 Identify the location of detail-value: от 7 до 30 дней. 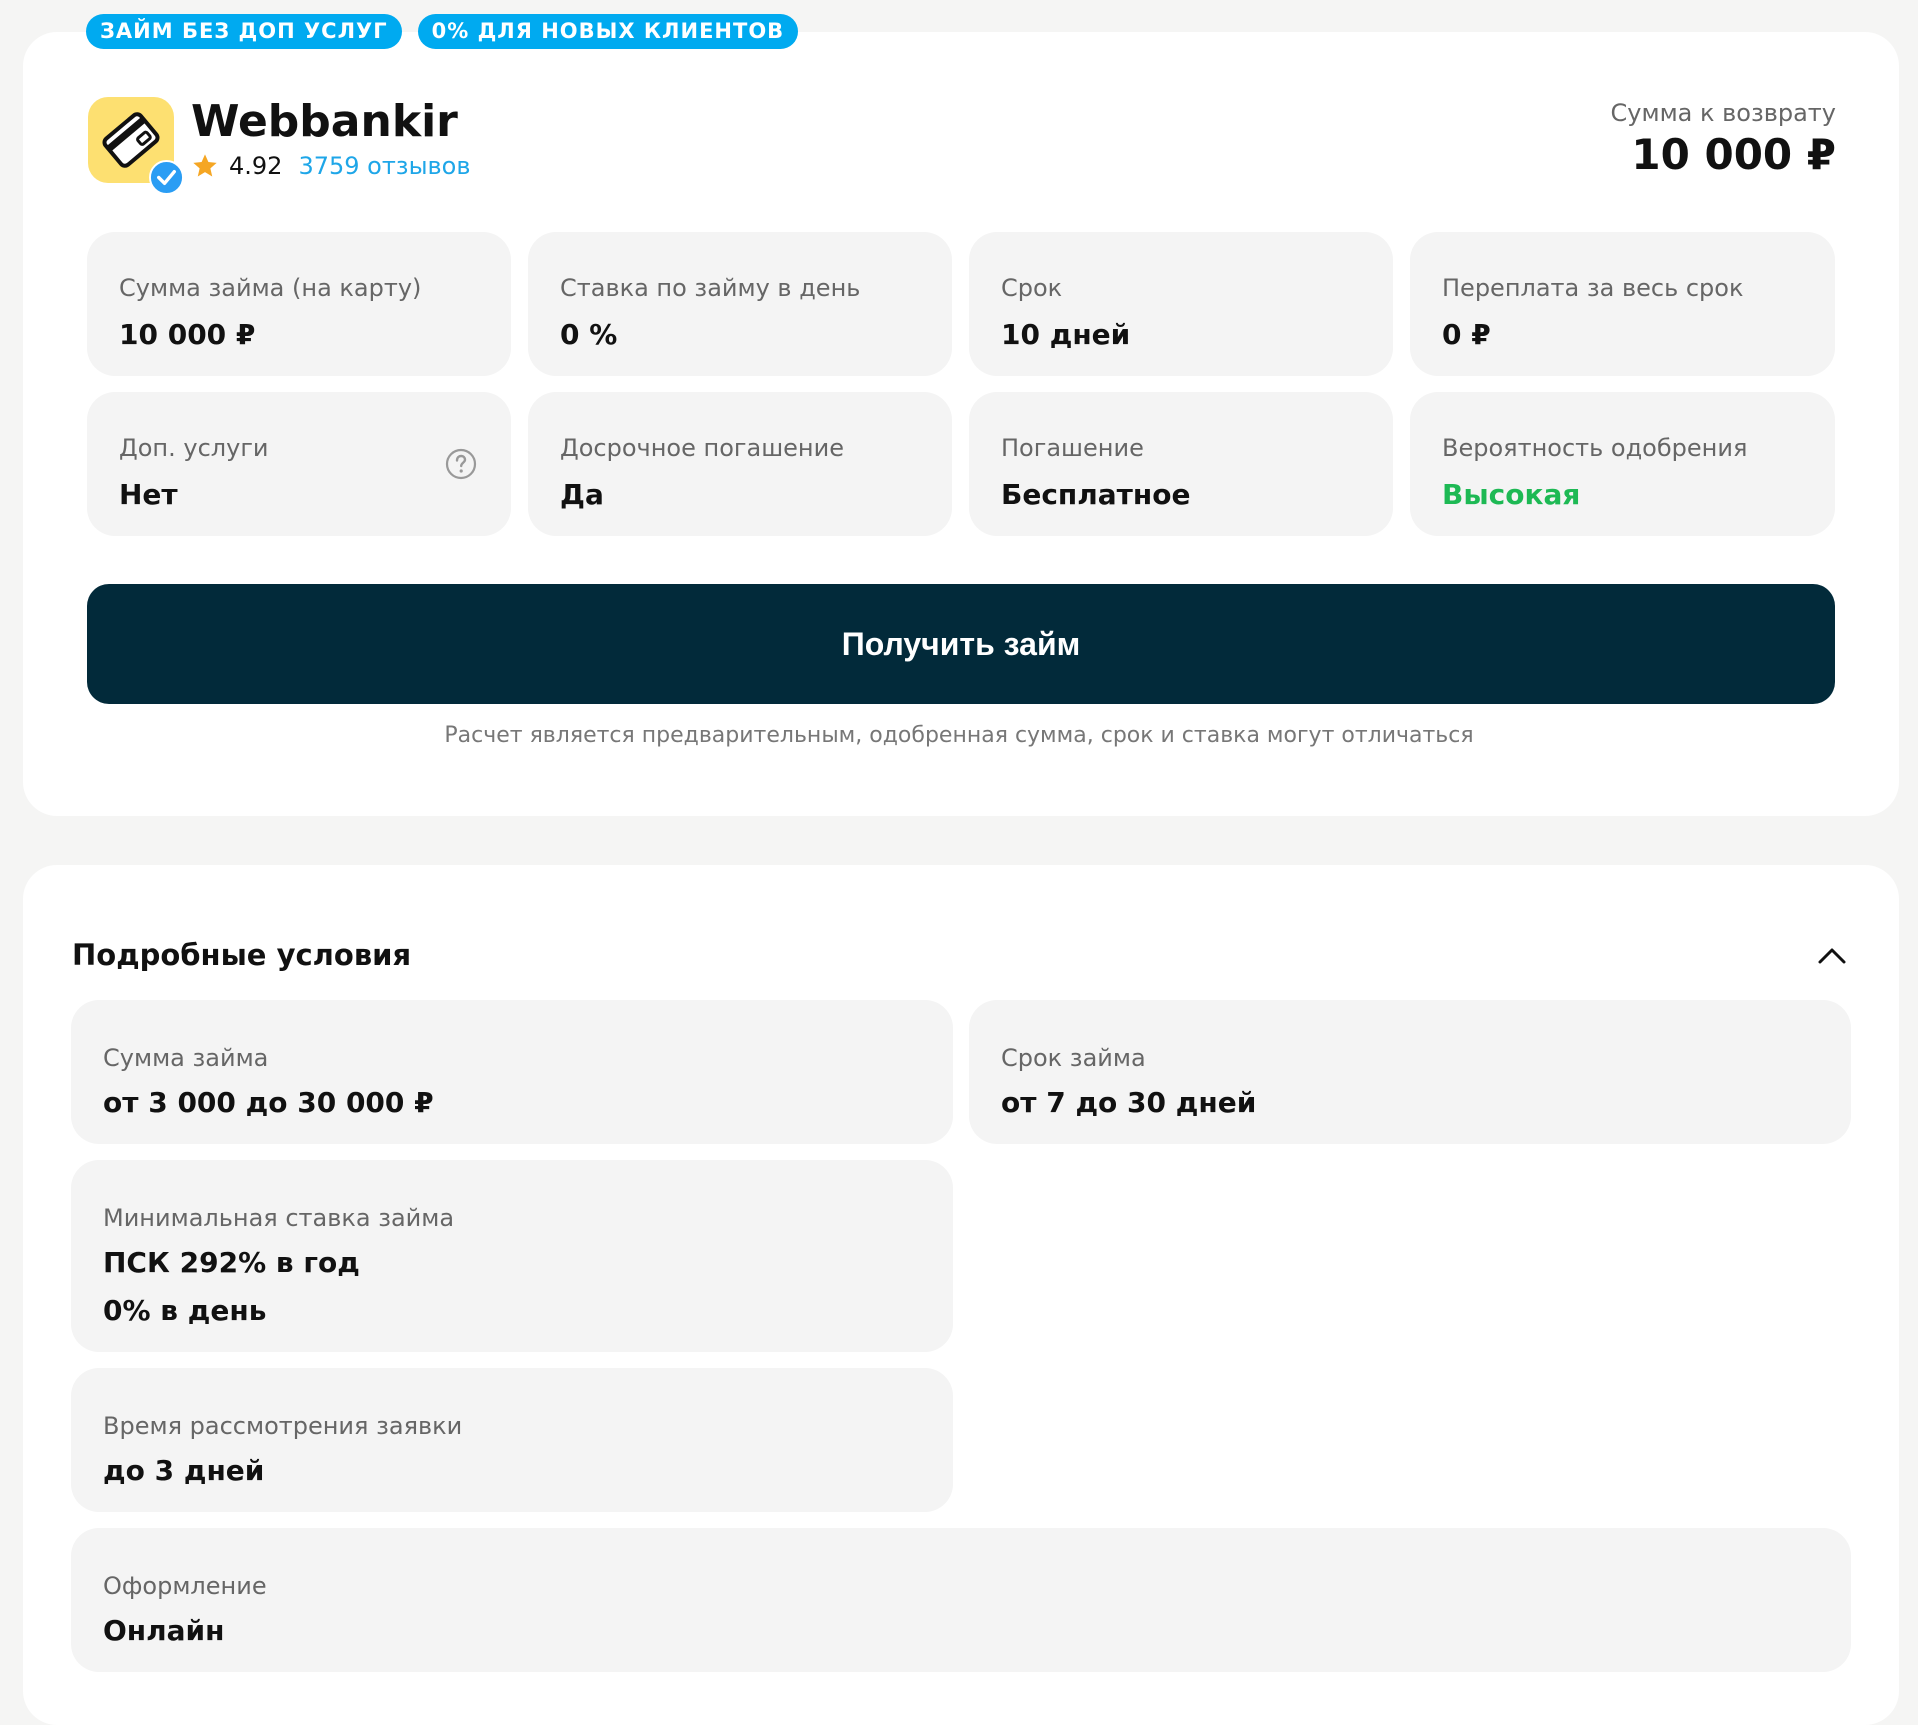
(1129, 1102).